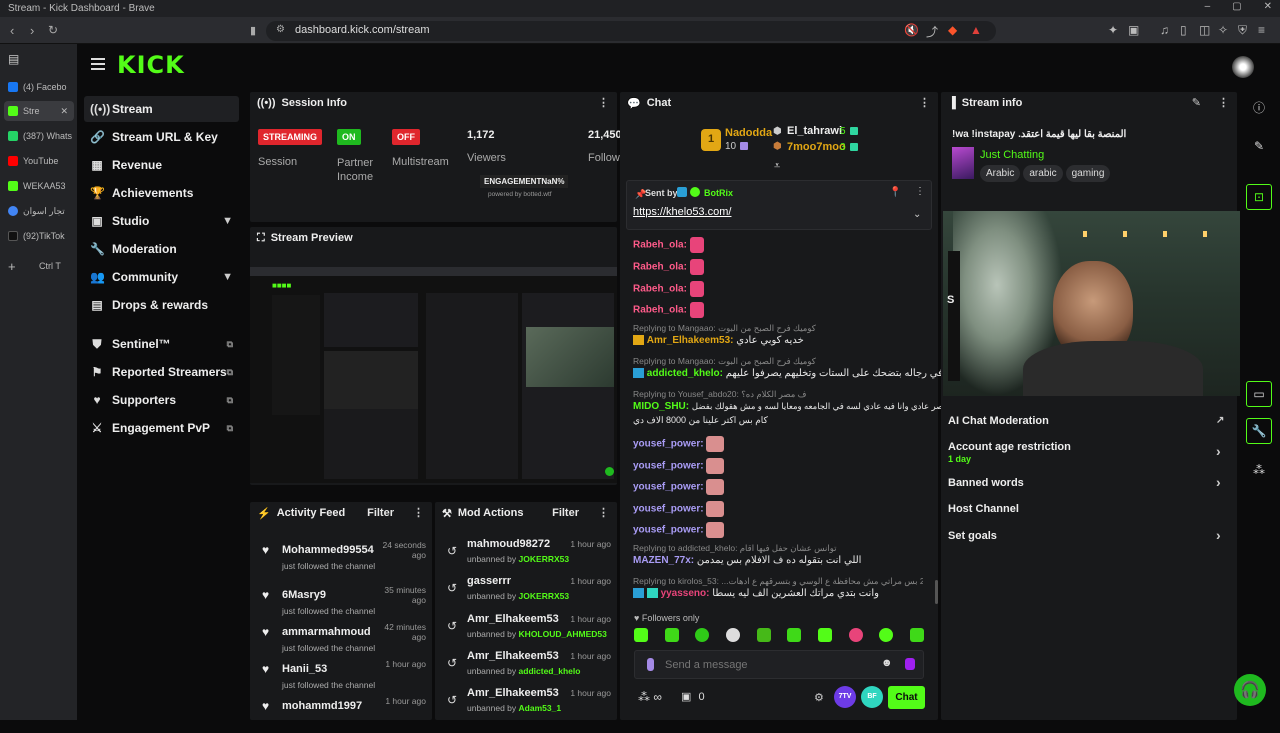 This screenshot has width=1280, height=733. I want to click on host-channel-row: Host Channel, so click(983, 509).